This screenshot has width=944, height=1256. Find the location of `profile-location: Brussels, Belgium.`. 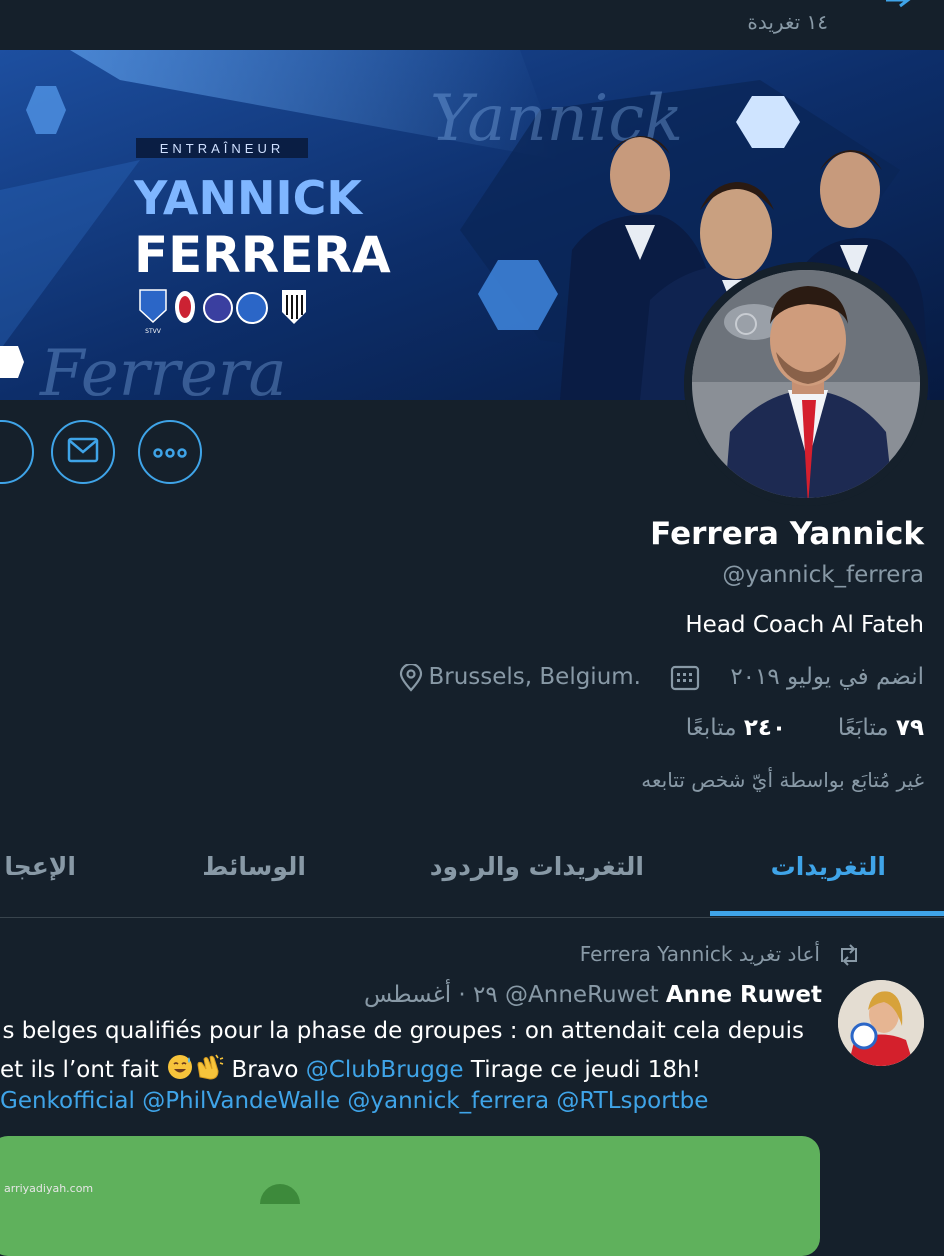

profile-location: Brussels, Belgium. is located at coordinates (534, 677).